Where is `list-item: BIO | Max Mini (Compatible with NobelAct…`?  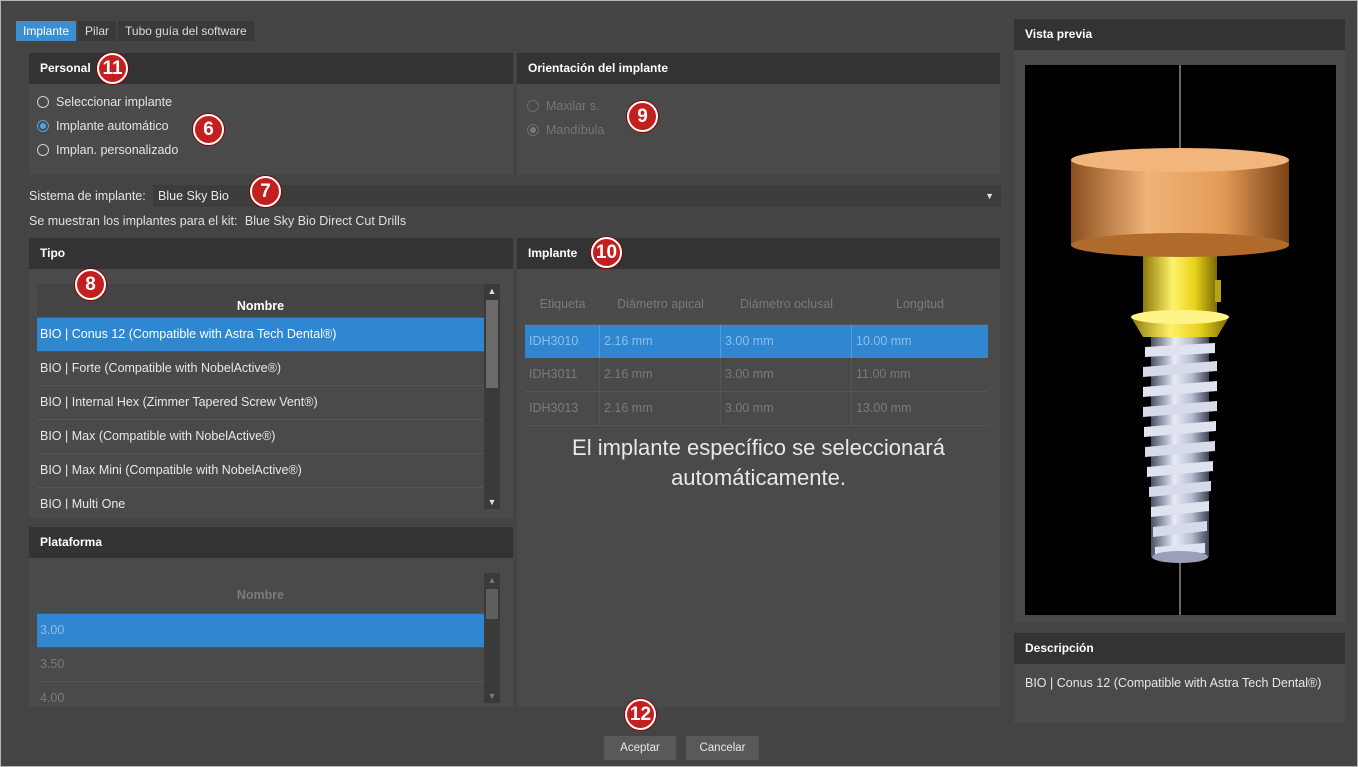
list-item: BIO | Max Mini (Compatible with NobelAct… is located at coordinates (260, 471).